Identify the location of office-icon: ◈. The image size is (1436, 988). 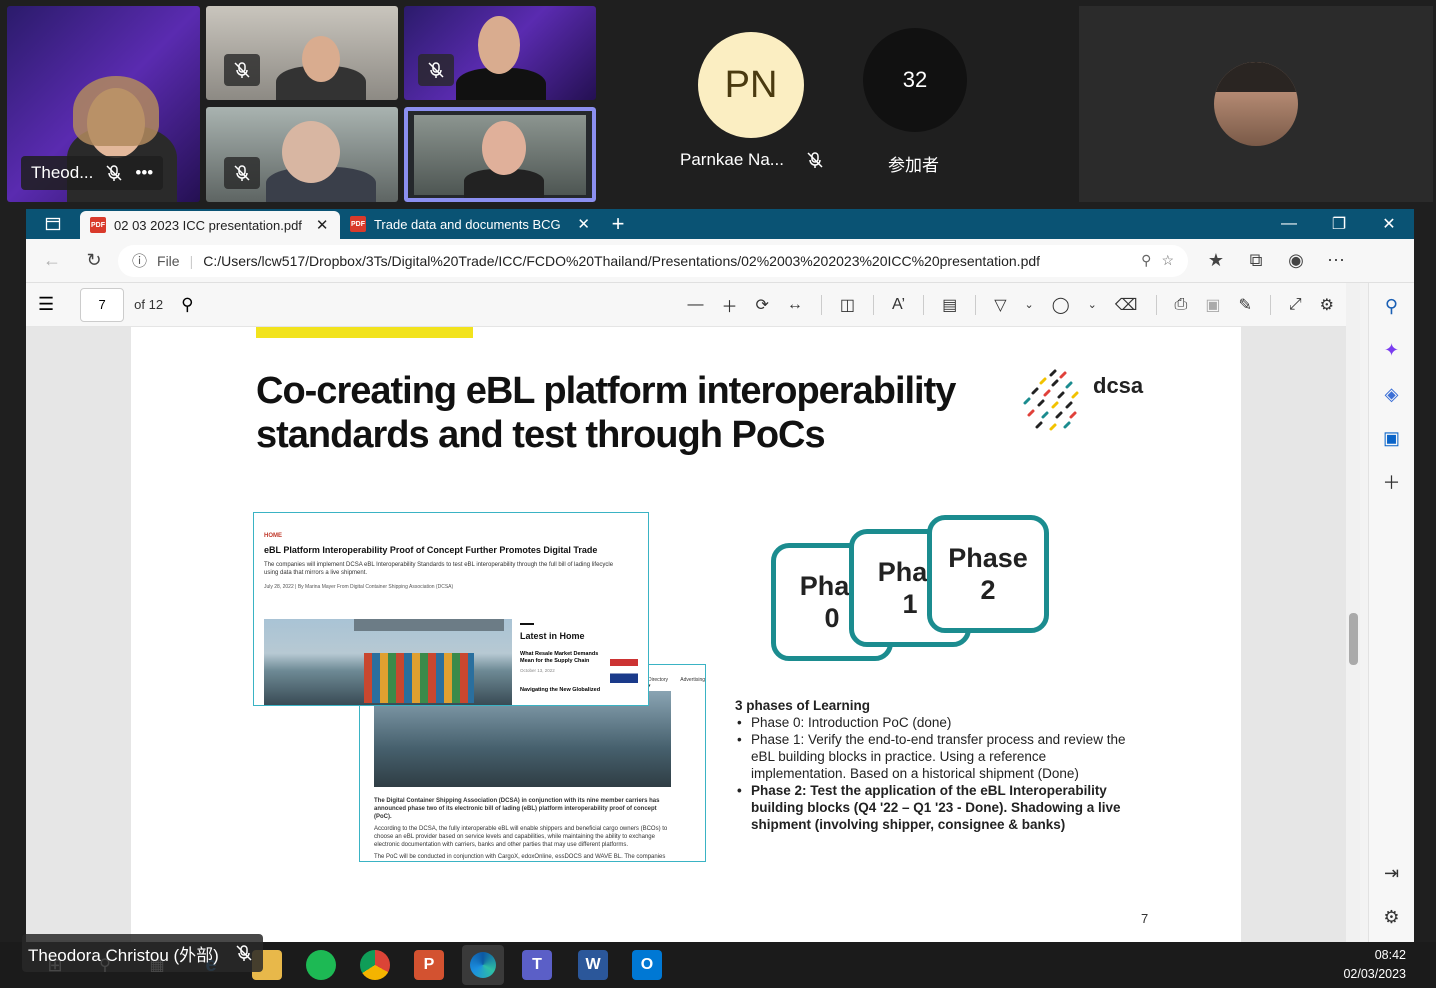
(1392, 394).